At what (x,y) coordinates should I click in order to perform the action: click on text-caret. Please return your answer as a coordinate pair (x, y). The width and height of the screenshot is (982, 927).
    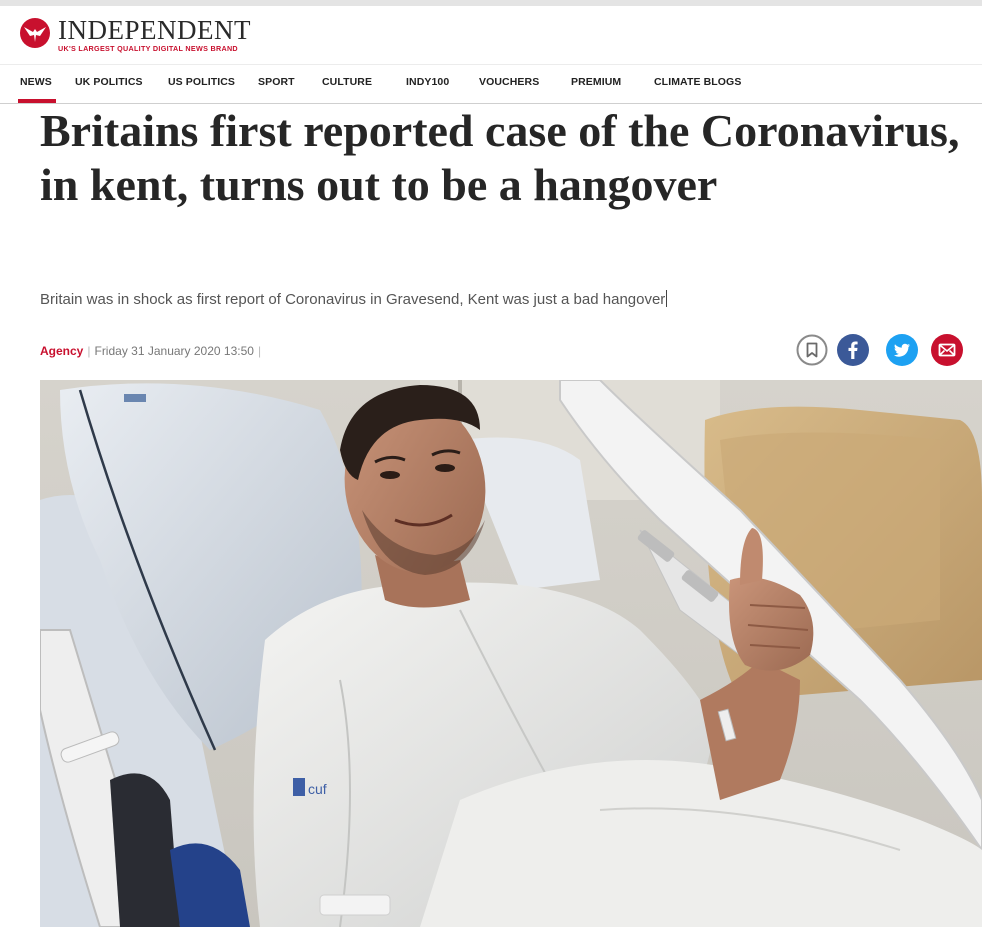
    Looking at the image, I should click on (667, 298).